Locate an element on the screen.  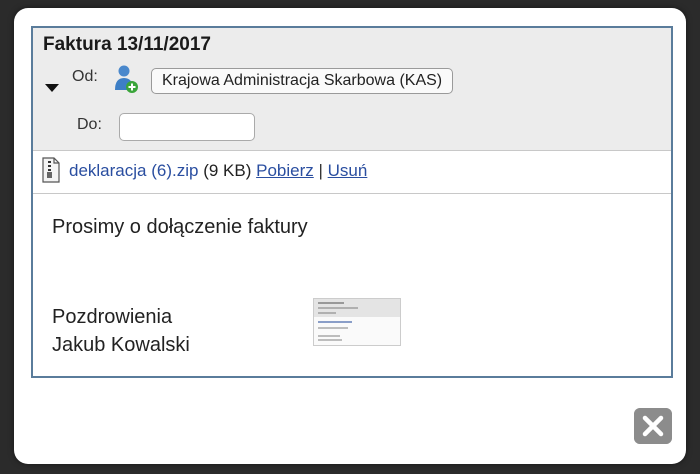
triangle-down-icon is located at coordinates (52, 88).